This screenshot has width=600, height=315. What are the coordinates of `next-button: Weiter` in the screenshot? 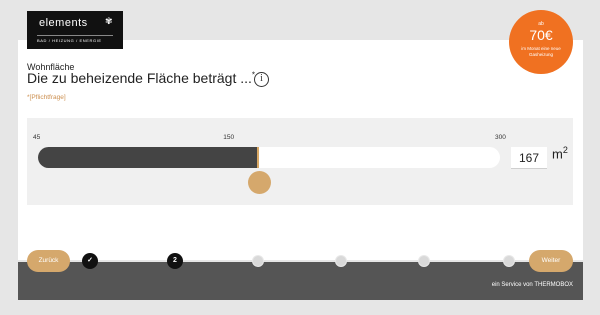 It's located at (551, 261).